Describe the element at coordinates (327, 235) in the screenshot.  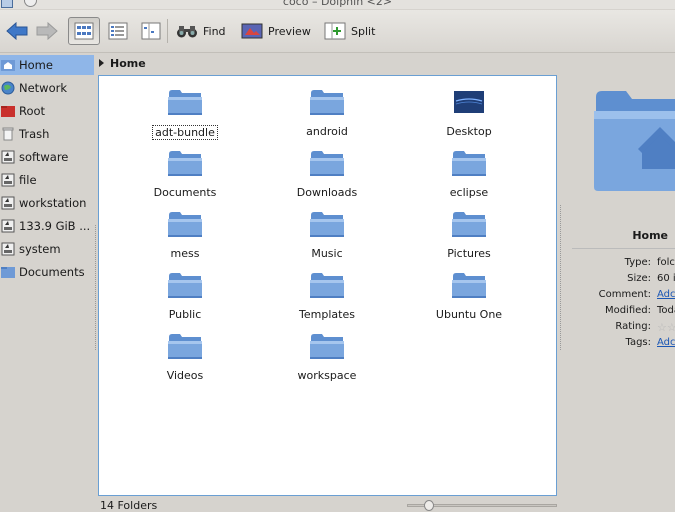
I see `file-item-music: Music` at that location.